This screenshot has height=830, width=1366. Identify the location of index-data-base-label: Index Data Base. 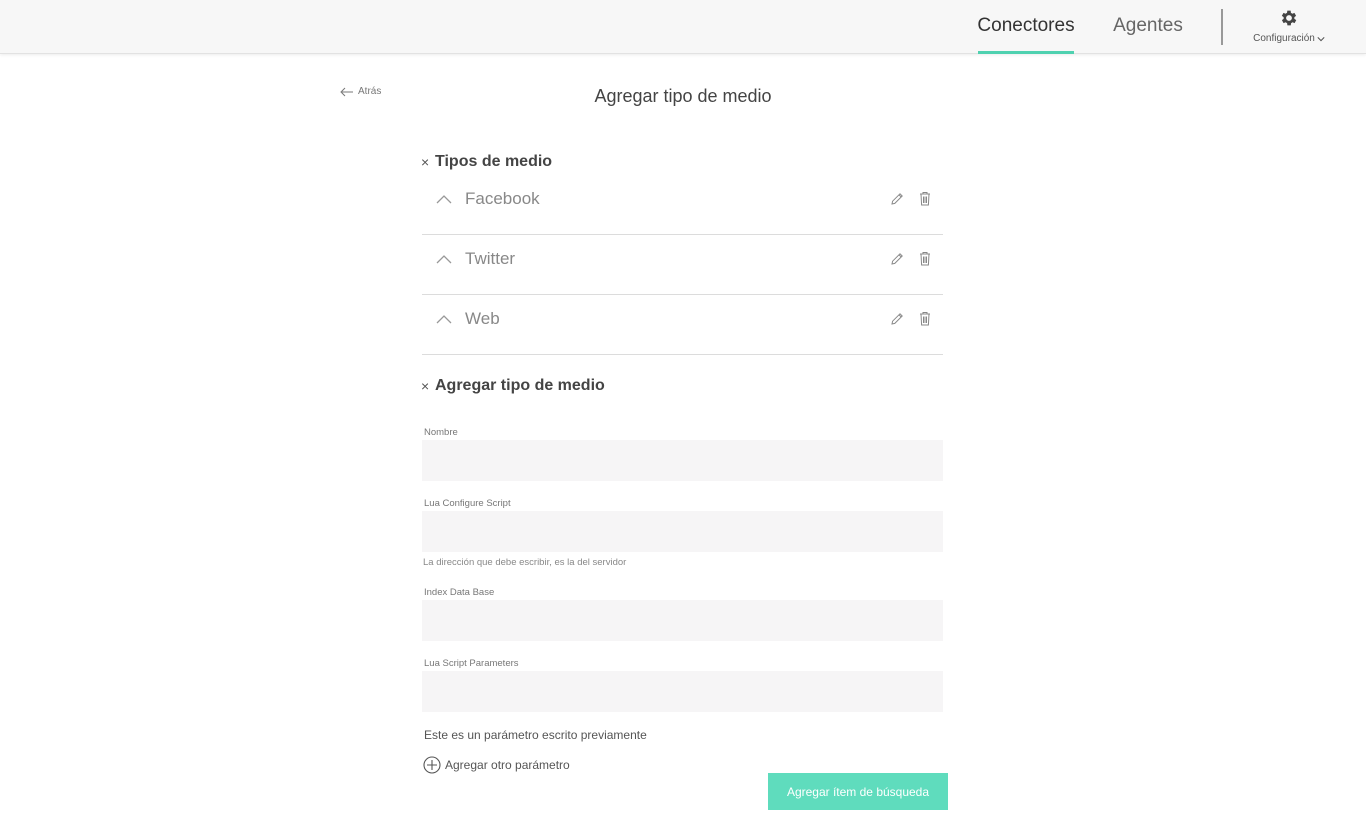
(459, 592).